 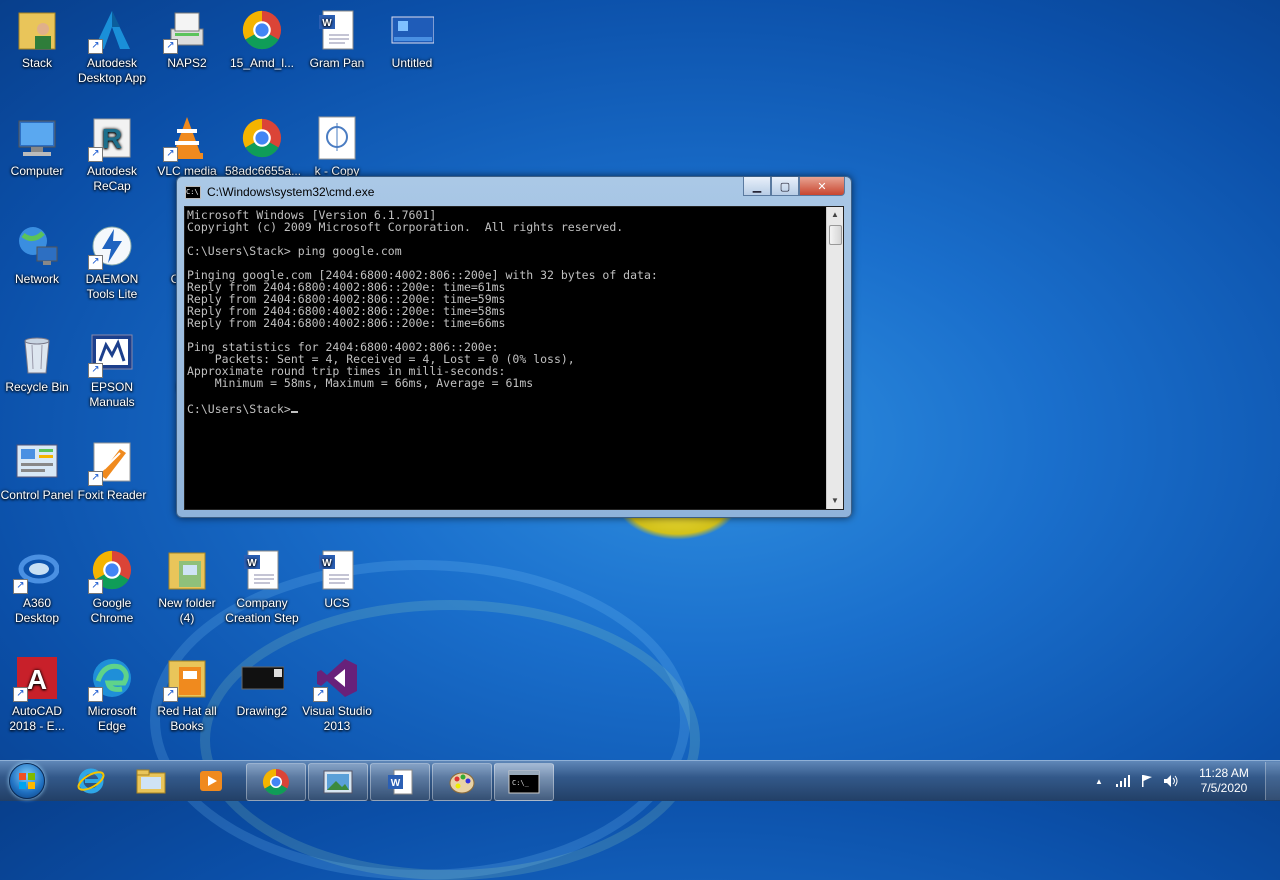 What do you see at coordinates (262, 678) in the screenshot?
I see `drawing-file-icon` at bounding box center [262, 678].